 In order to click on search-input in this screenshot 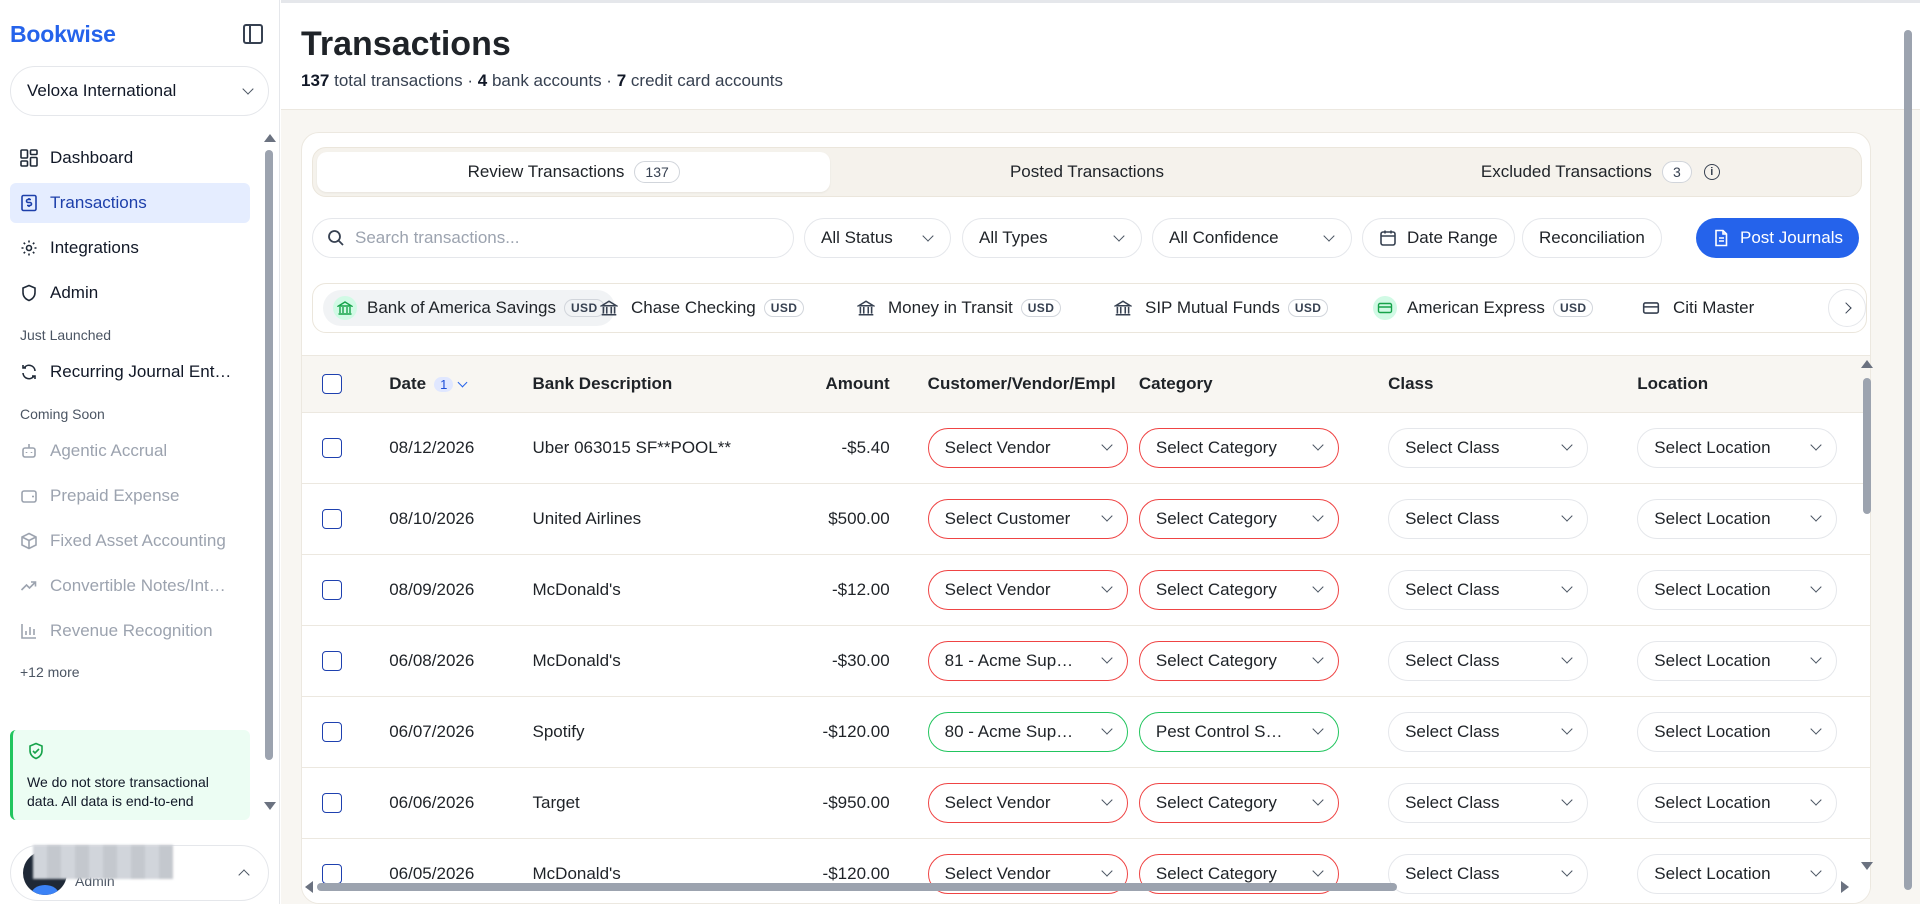, I will do `click(555, 238)`.